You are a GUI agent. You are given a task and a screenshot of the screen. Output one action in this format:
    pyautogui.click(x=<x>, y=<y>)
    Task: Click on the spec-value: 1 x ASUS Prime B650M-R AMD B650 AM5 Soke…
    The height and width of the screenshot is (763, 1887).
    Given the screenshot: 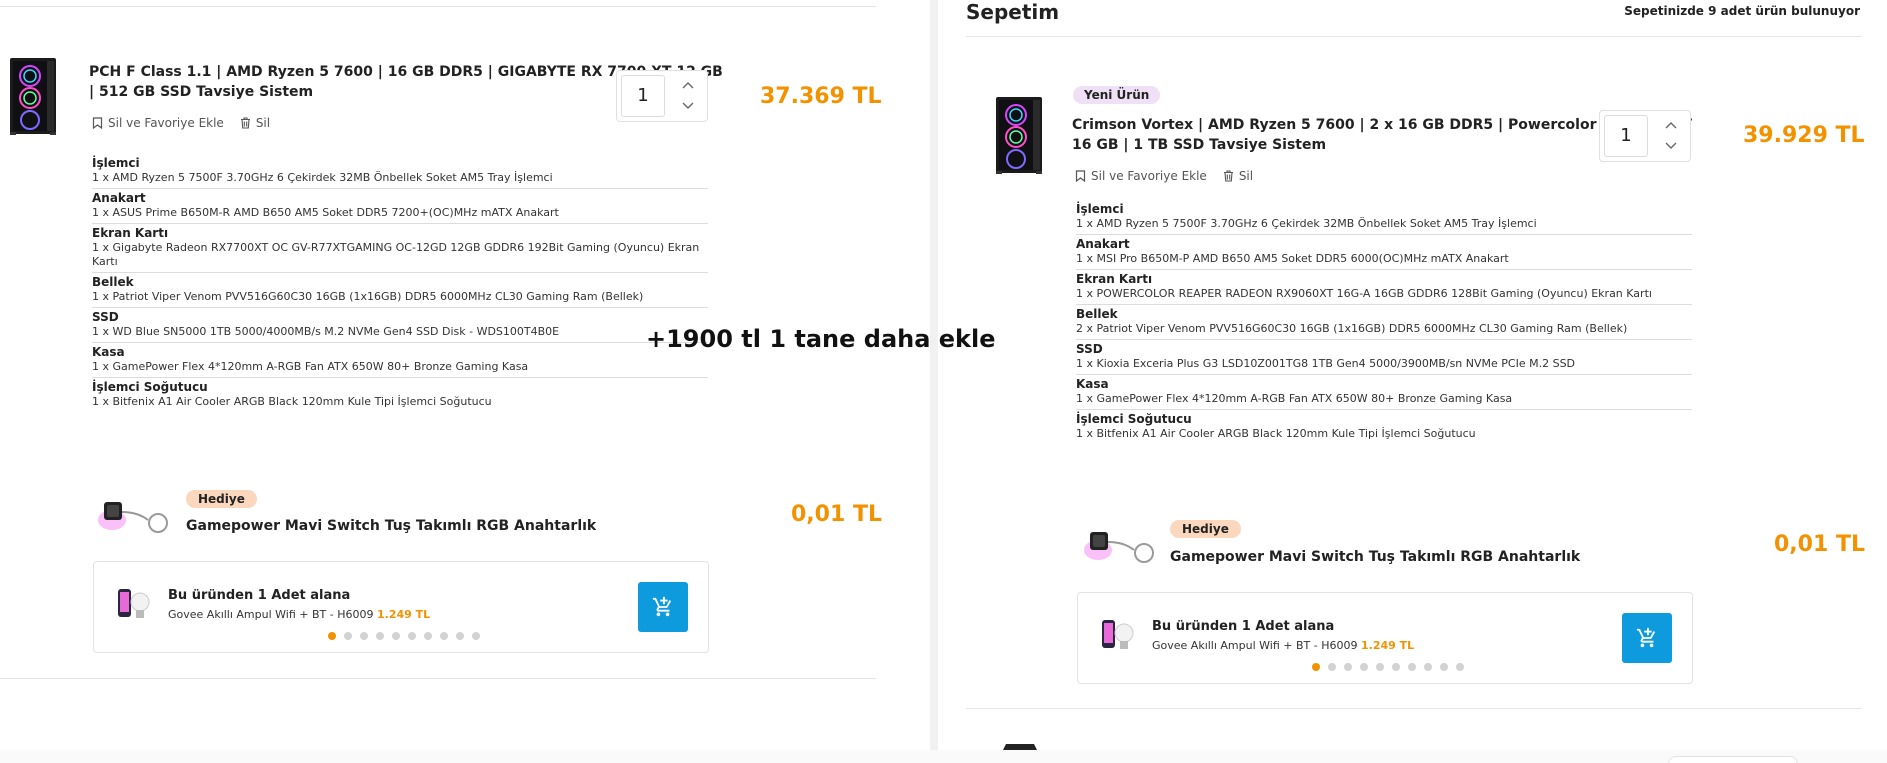 What is the action you would take?
    pyautogui.click(x=325, y=212)
    